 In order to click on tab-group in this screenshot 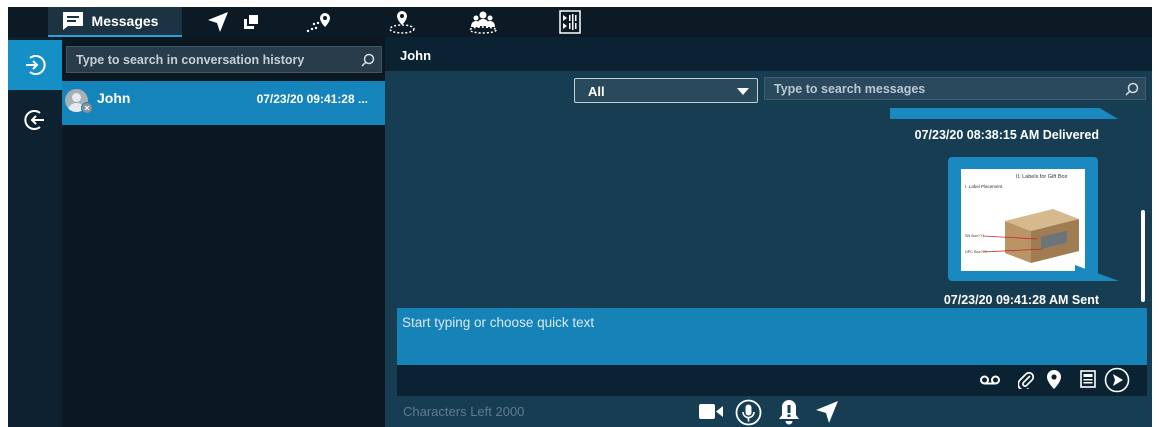, I will do `click(483, 22)`.